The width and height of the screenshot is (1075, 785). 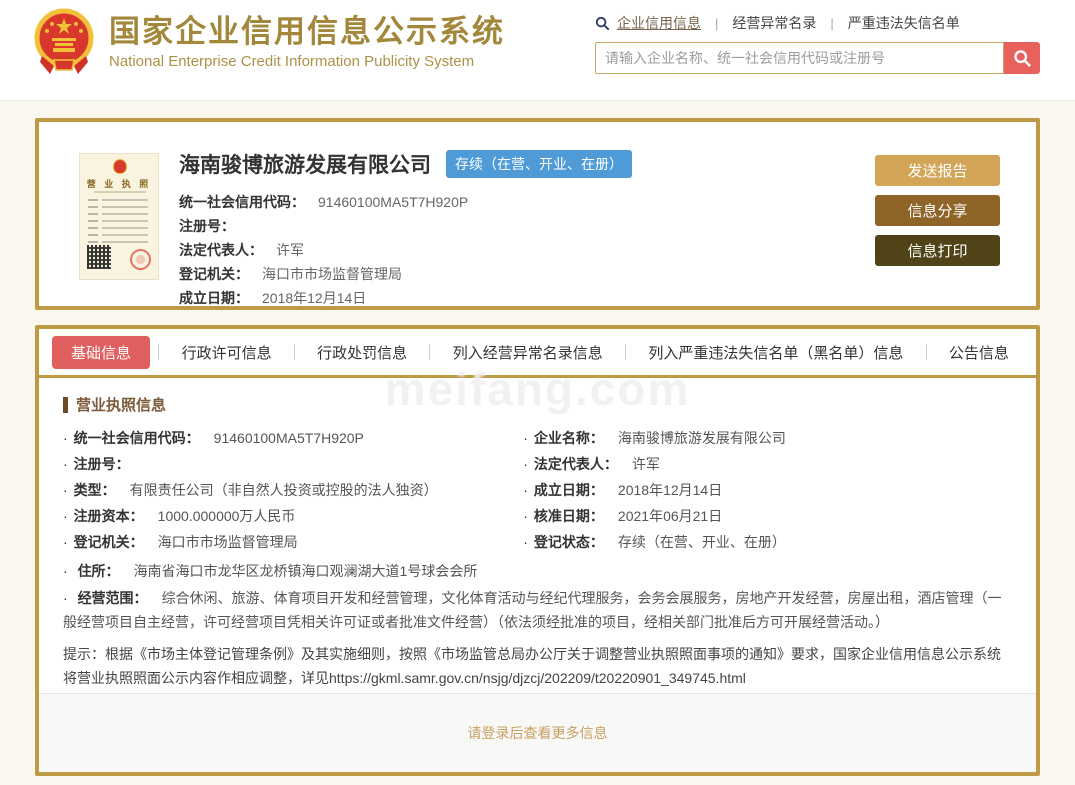 I want to click on field-registered-capital: 注册资本：1000.000000万人民币, so click(x=293, y=520).